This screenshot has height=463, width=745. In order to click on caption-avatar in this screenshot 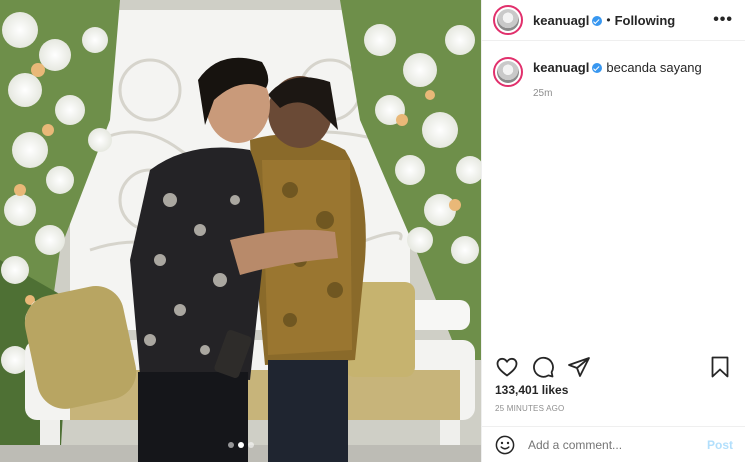, I will do `click(508, 72)`.